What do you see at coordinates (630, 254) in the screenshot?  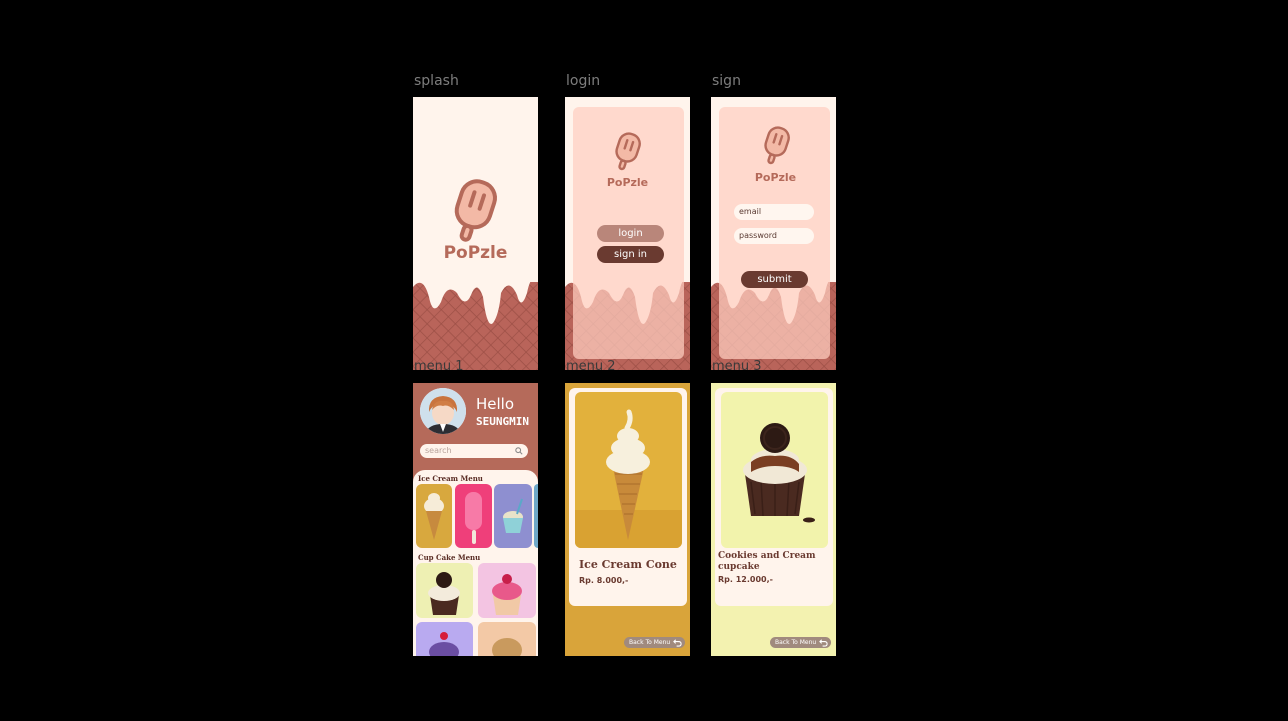 I see `sign-in-button: sign in` at bounding box center [630, 254].